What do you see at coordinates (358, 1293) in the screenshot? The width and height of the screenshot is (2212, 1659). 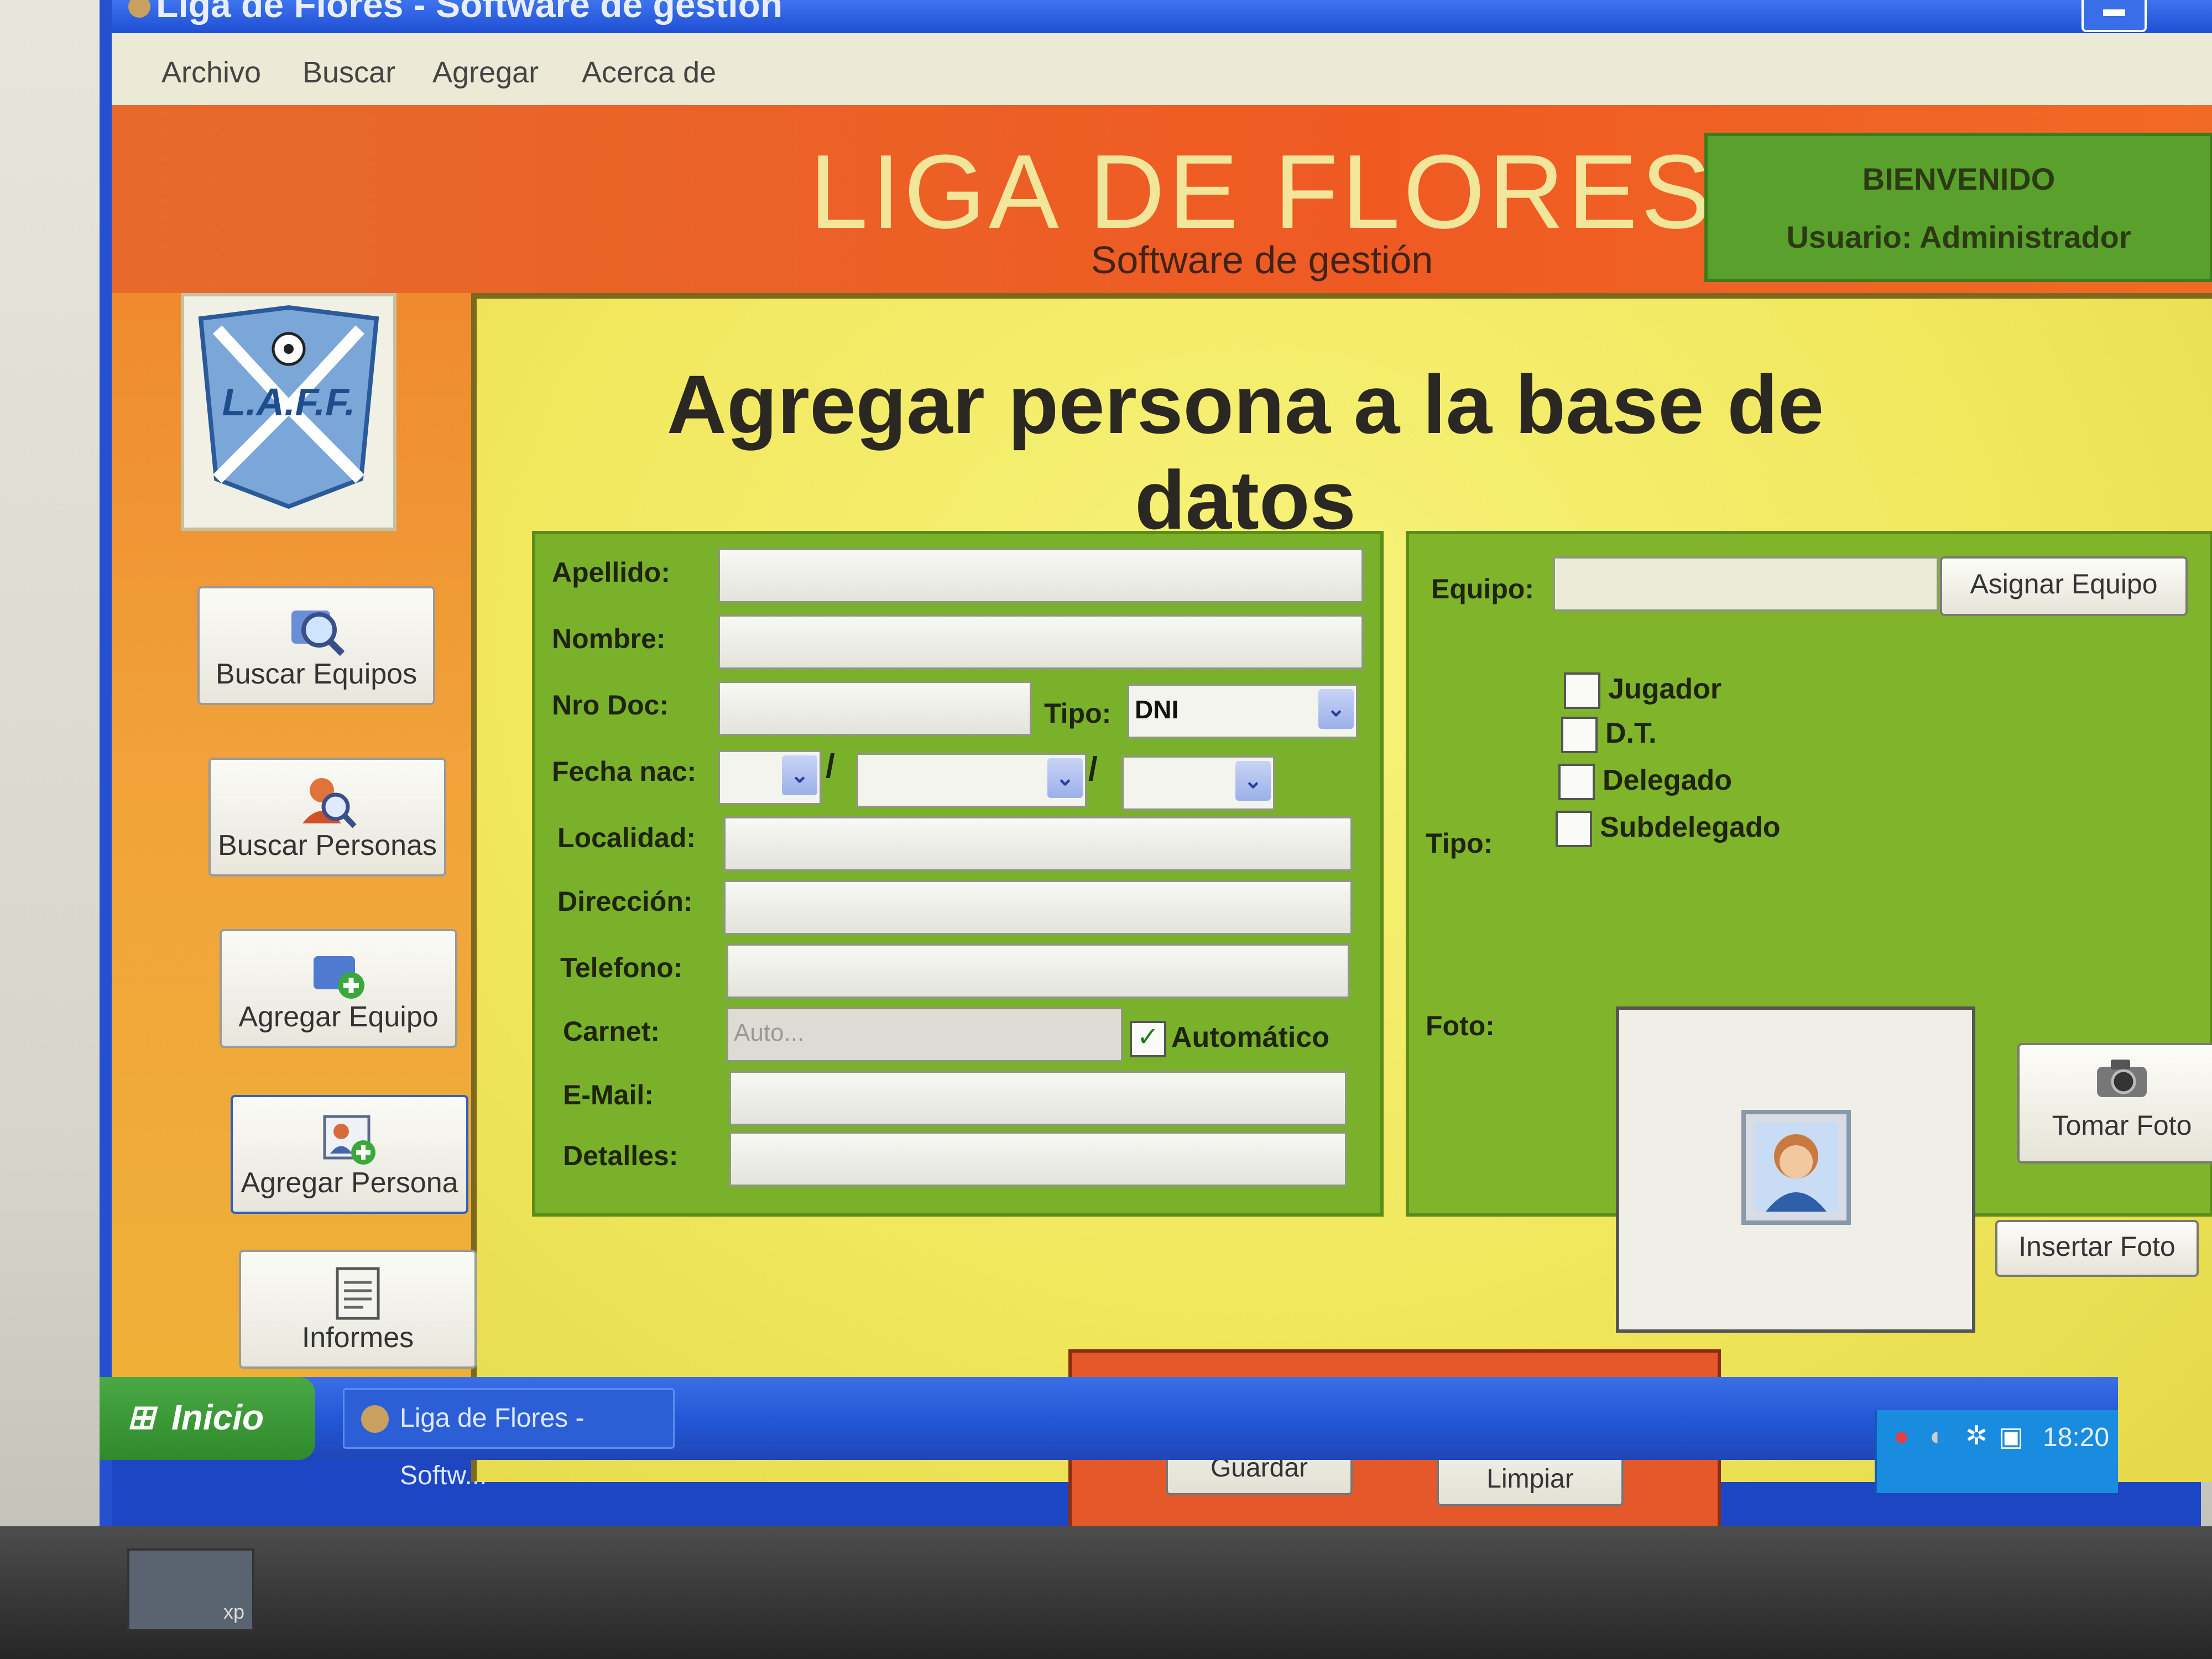 I see `report-icon` at bounding box center [358, 1293].